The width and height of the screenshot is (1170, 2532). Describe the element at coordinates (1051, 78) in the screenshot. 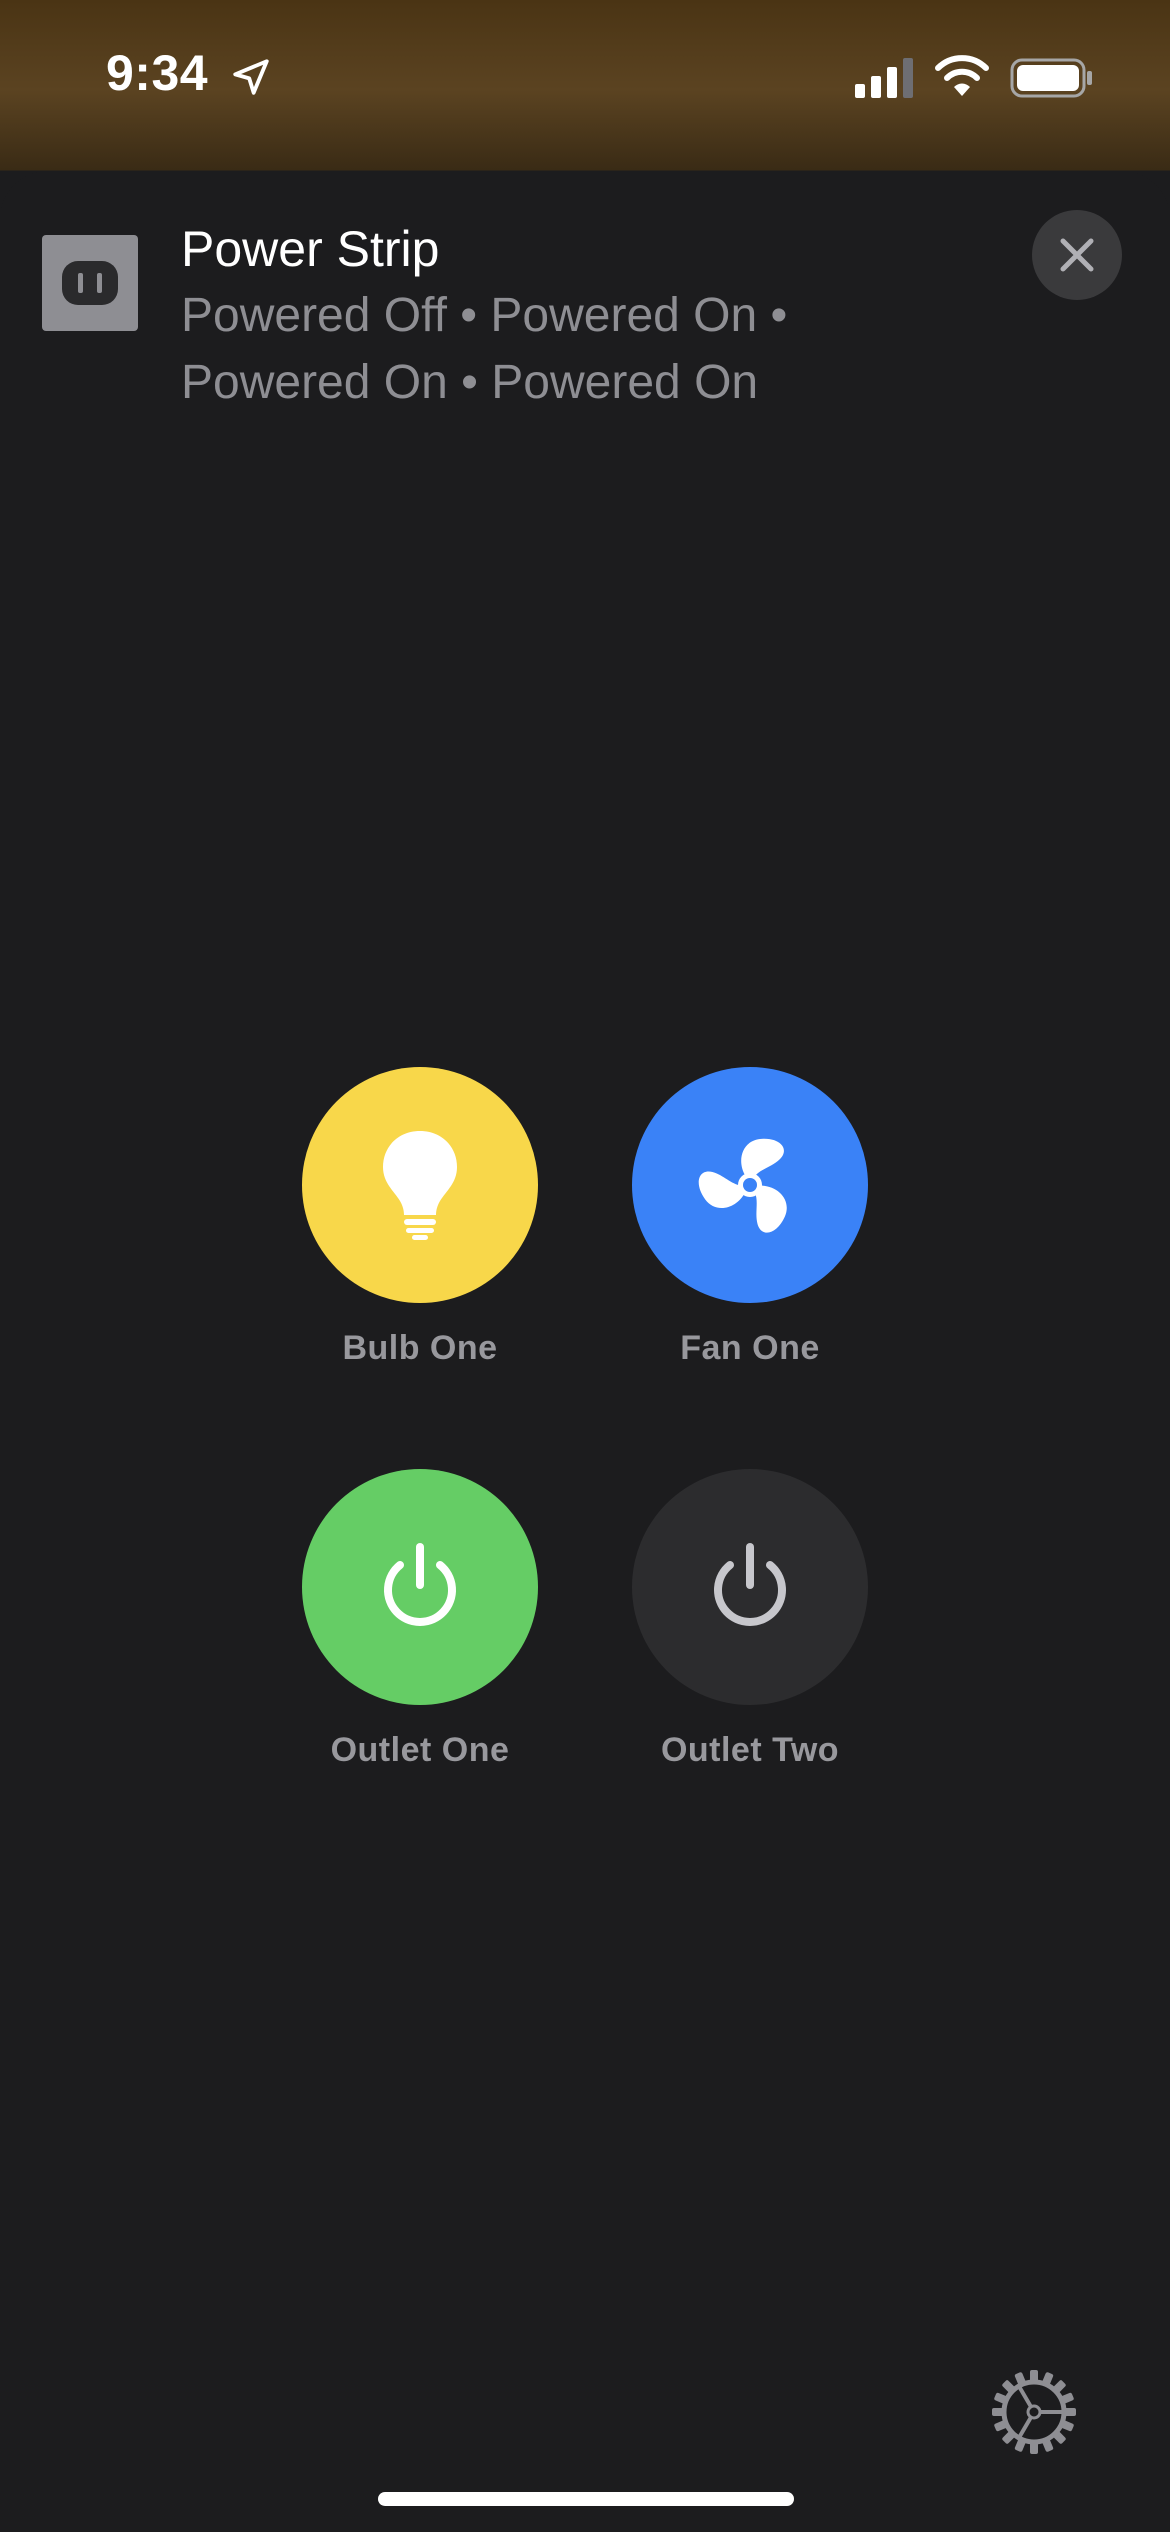

I see `battery-icon` at that location.